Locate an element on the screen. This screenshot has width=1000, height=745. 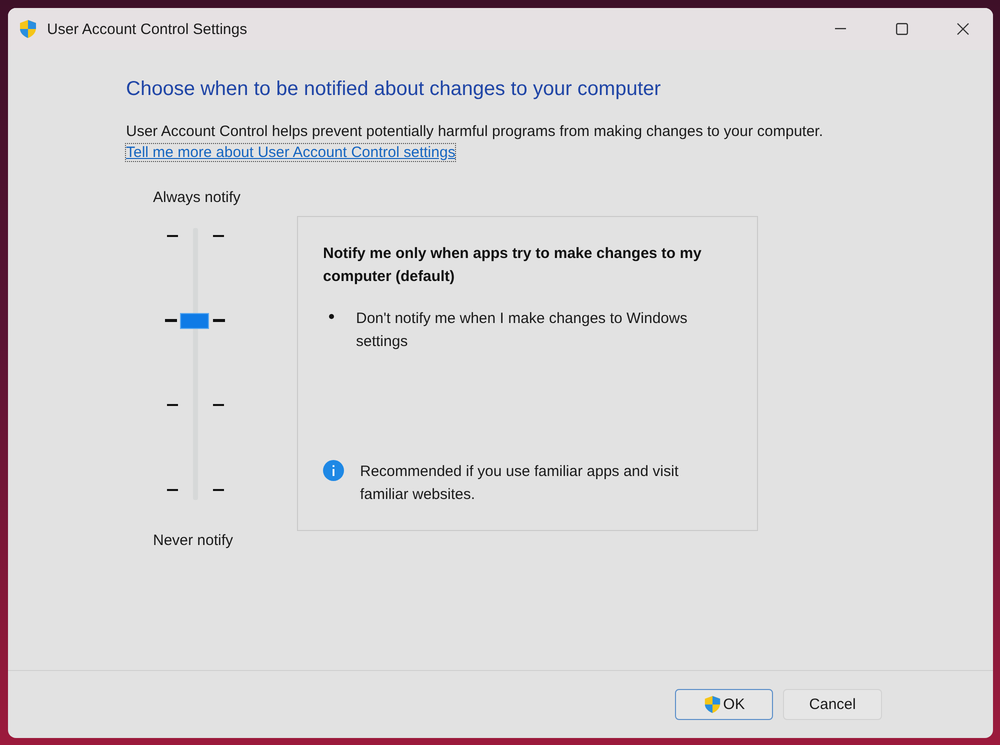
minimize-icon is located at coordinates (840, 29).